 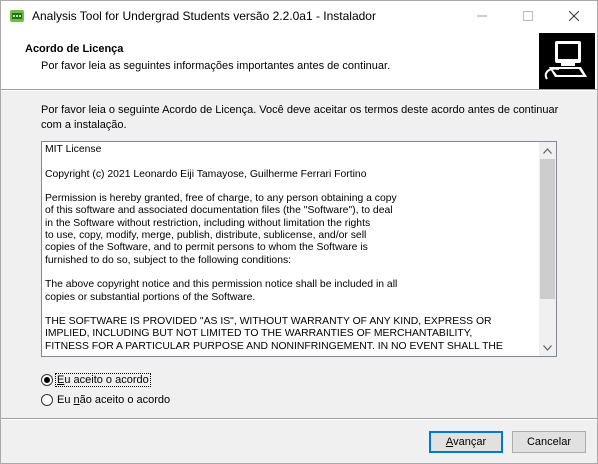 I want to click on scroll-down-button, so click(x=547, y=347).